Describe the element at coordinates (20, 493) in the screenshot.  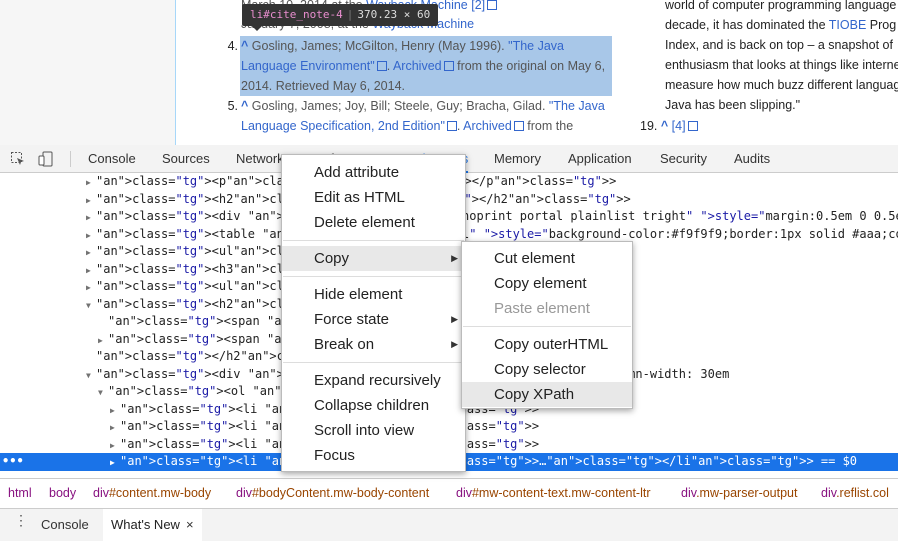
I see `breadcrumb-item: html` at that location.